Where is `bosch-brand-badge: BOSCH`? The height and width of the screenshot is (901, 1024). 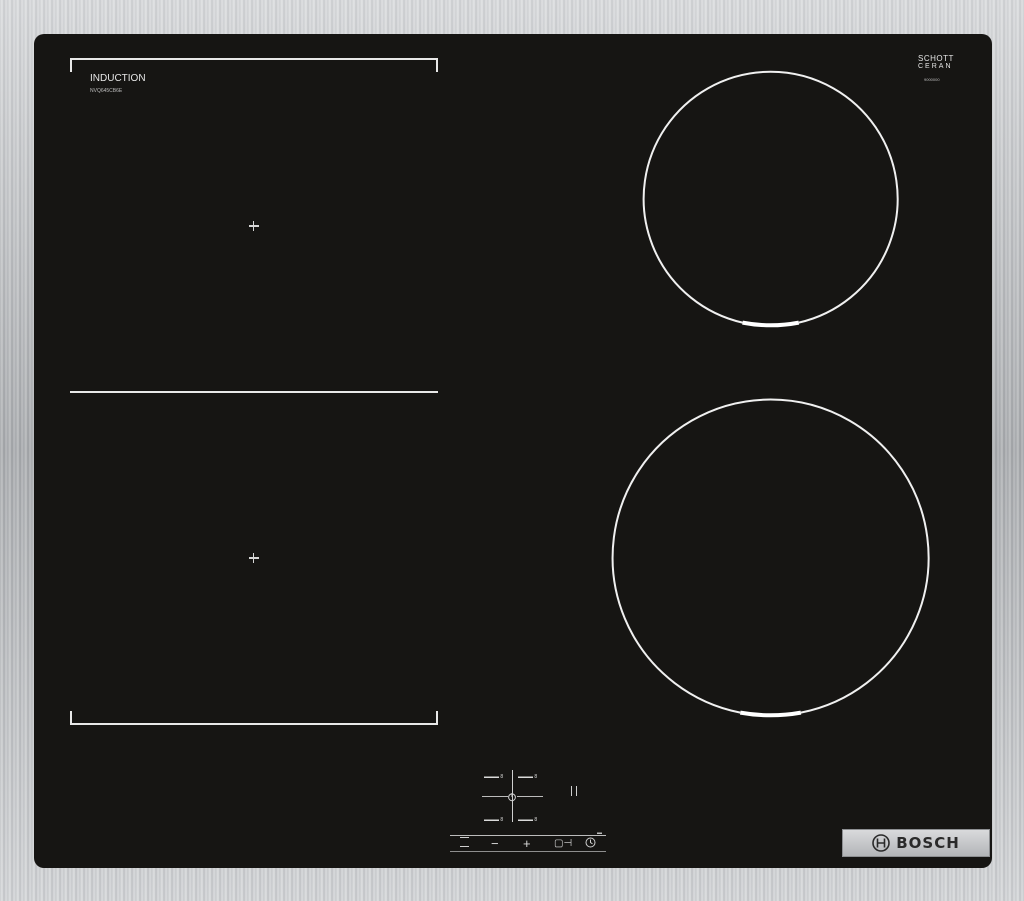
bosch-brand-badge: BOSCH is located at coordinates (916, 843).